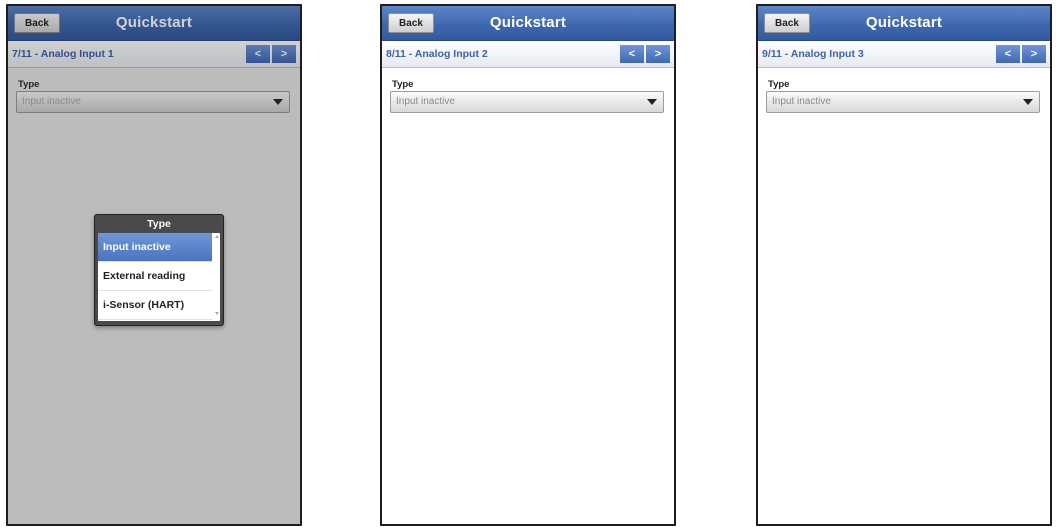  Describe the element at coordinates (155, 305) in the screenshot. I see `option-i-sensor-hart: i-Sensor (HART)` at that location.